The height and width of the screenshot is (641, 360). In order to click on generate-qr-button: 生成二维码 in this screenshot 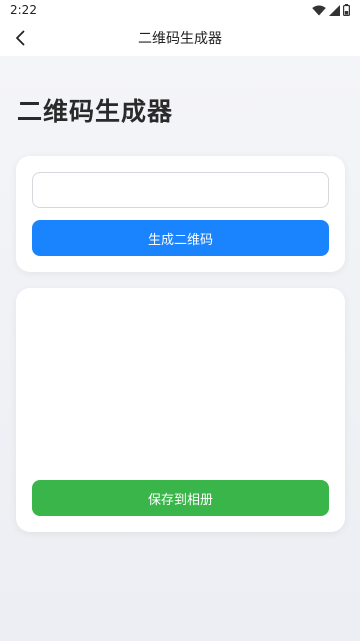, I will do `click(180, 238)`.